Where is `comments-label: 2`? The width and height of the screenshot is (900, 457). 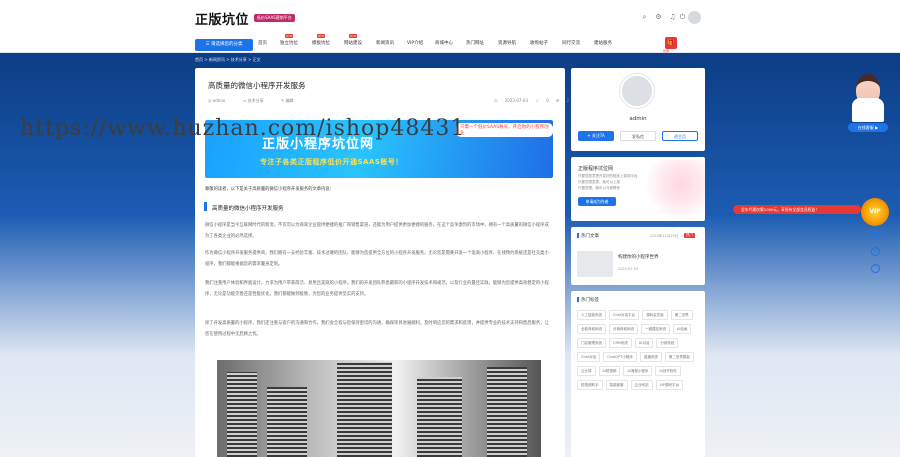
comments-label: 2 is located at coordinates (568, 100).